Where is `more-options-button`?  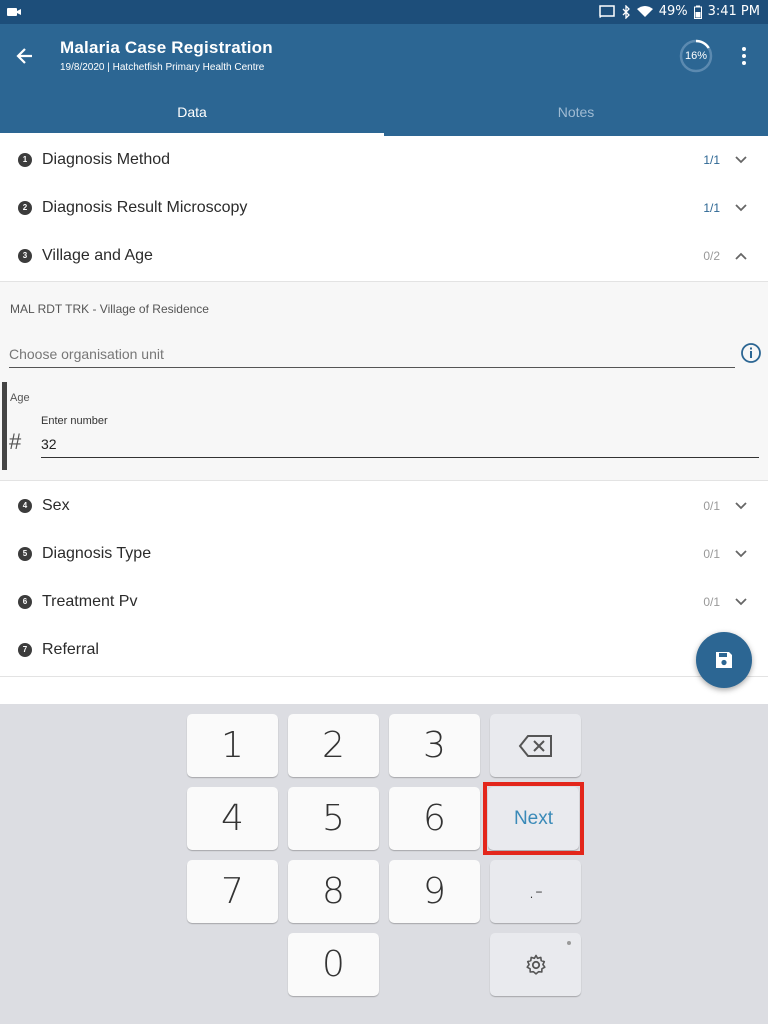 more-options-button is located at coordinates (744, 56).